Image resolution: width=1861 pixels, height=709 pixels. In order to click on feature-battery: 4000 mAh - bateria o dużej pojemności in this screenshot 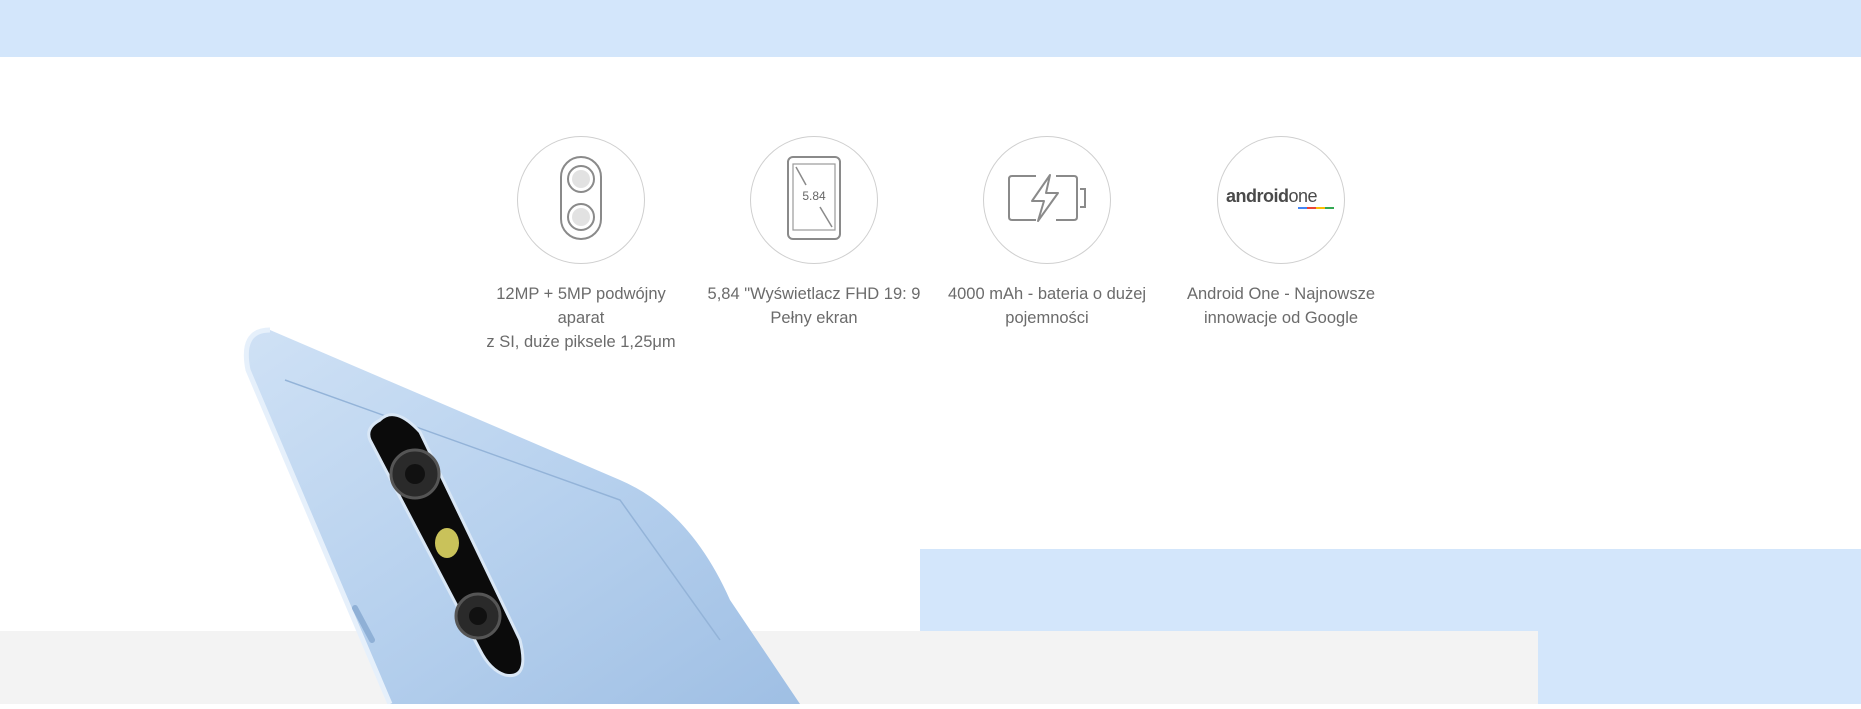, I will do `click(1047, 233)`.